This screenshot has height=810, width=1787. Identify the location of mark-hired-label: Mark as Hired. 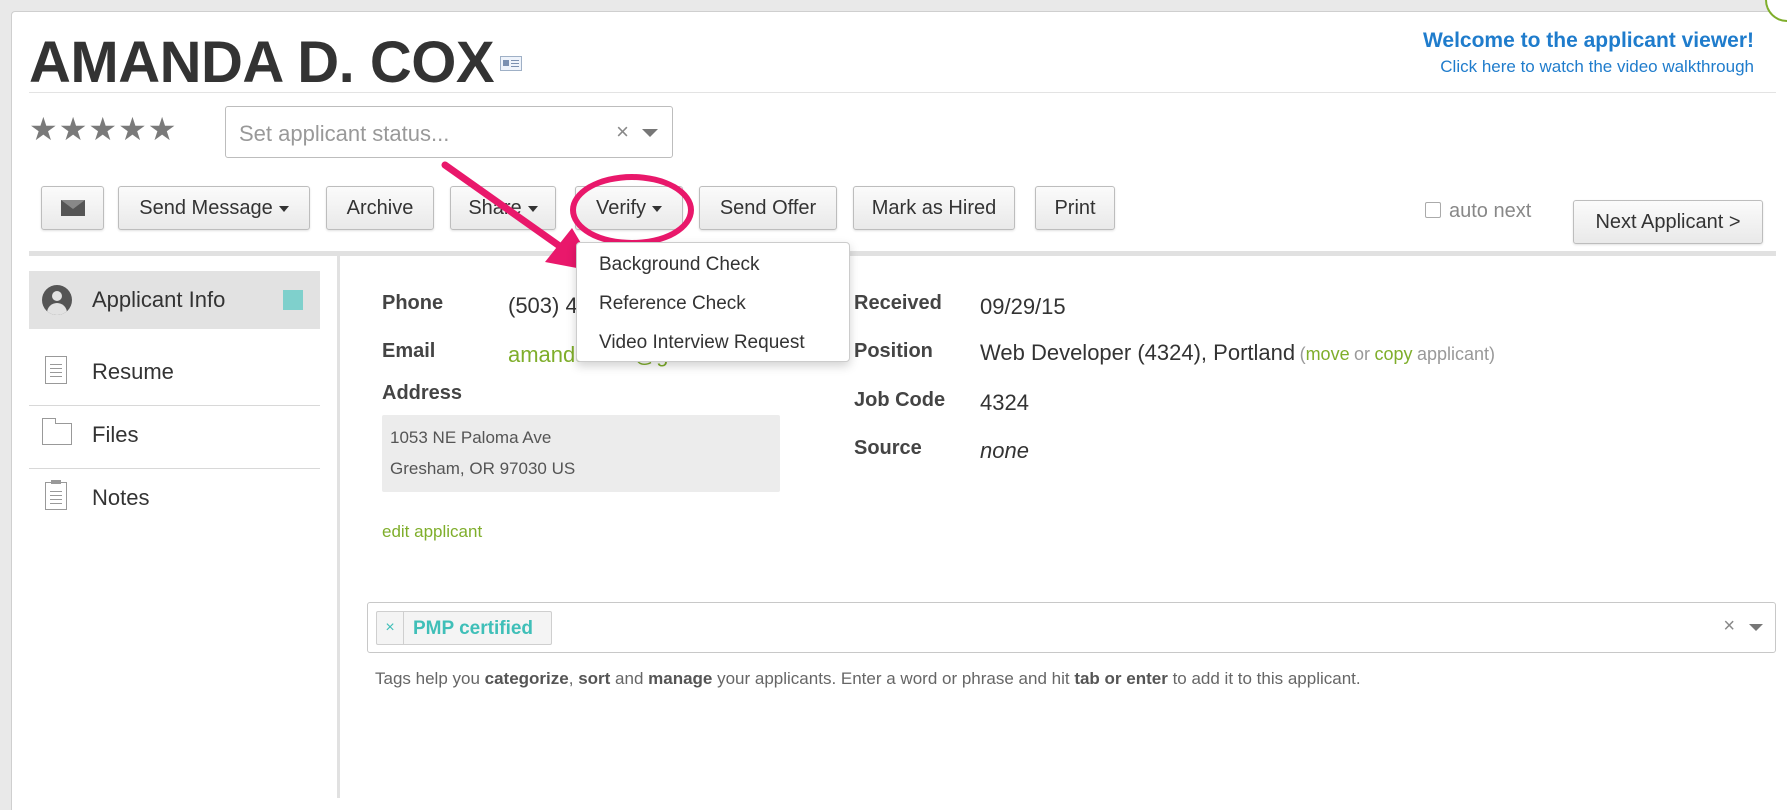
(934, 208).